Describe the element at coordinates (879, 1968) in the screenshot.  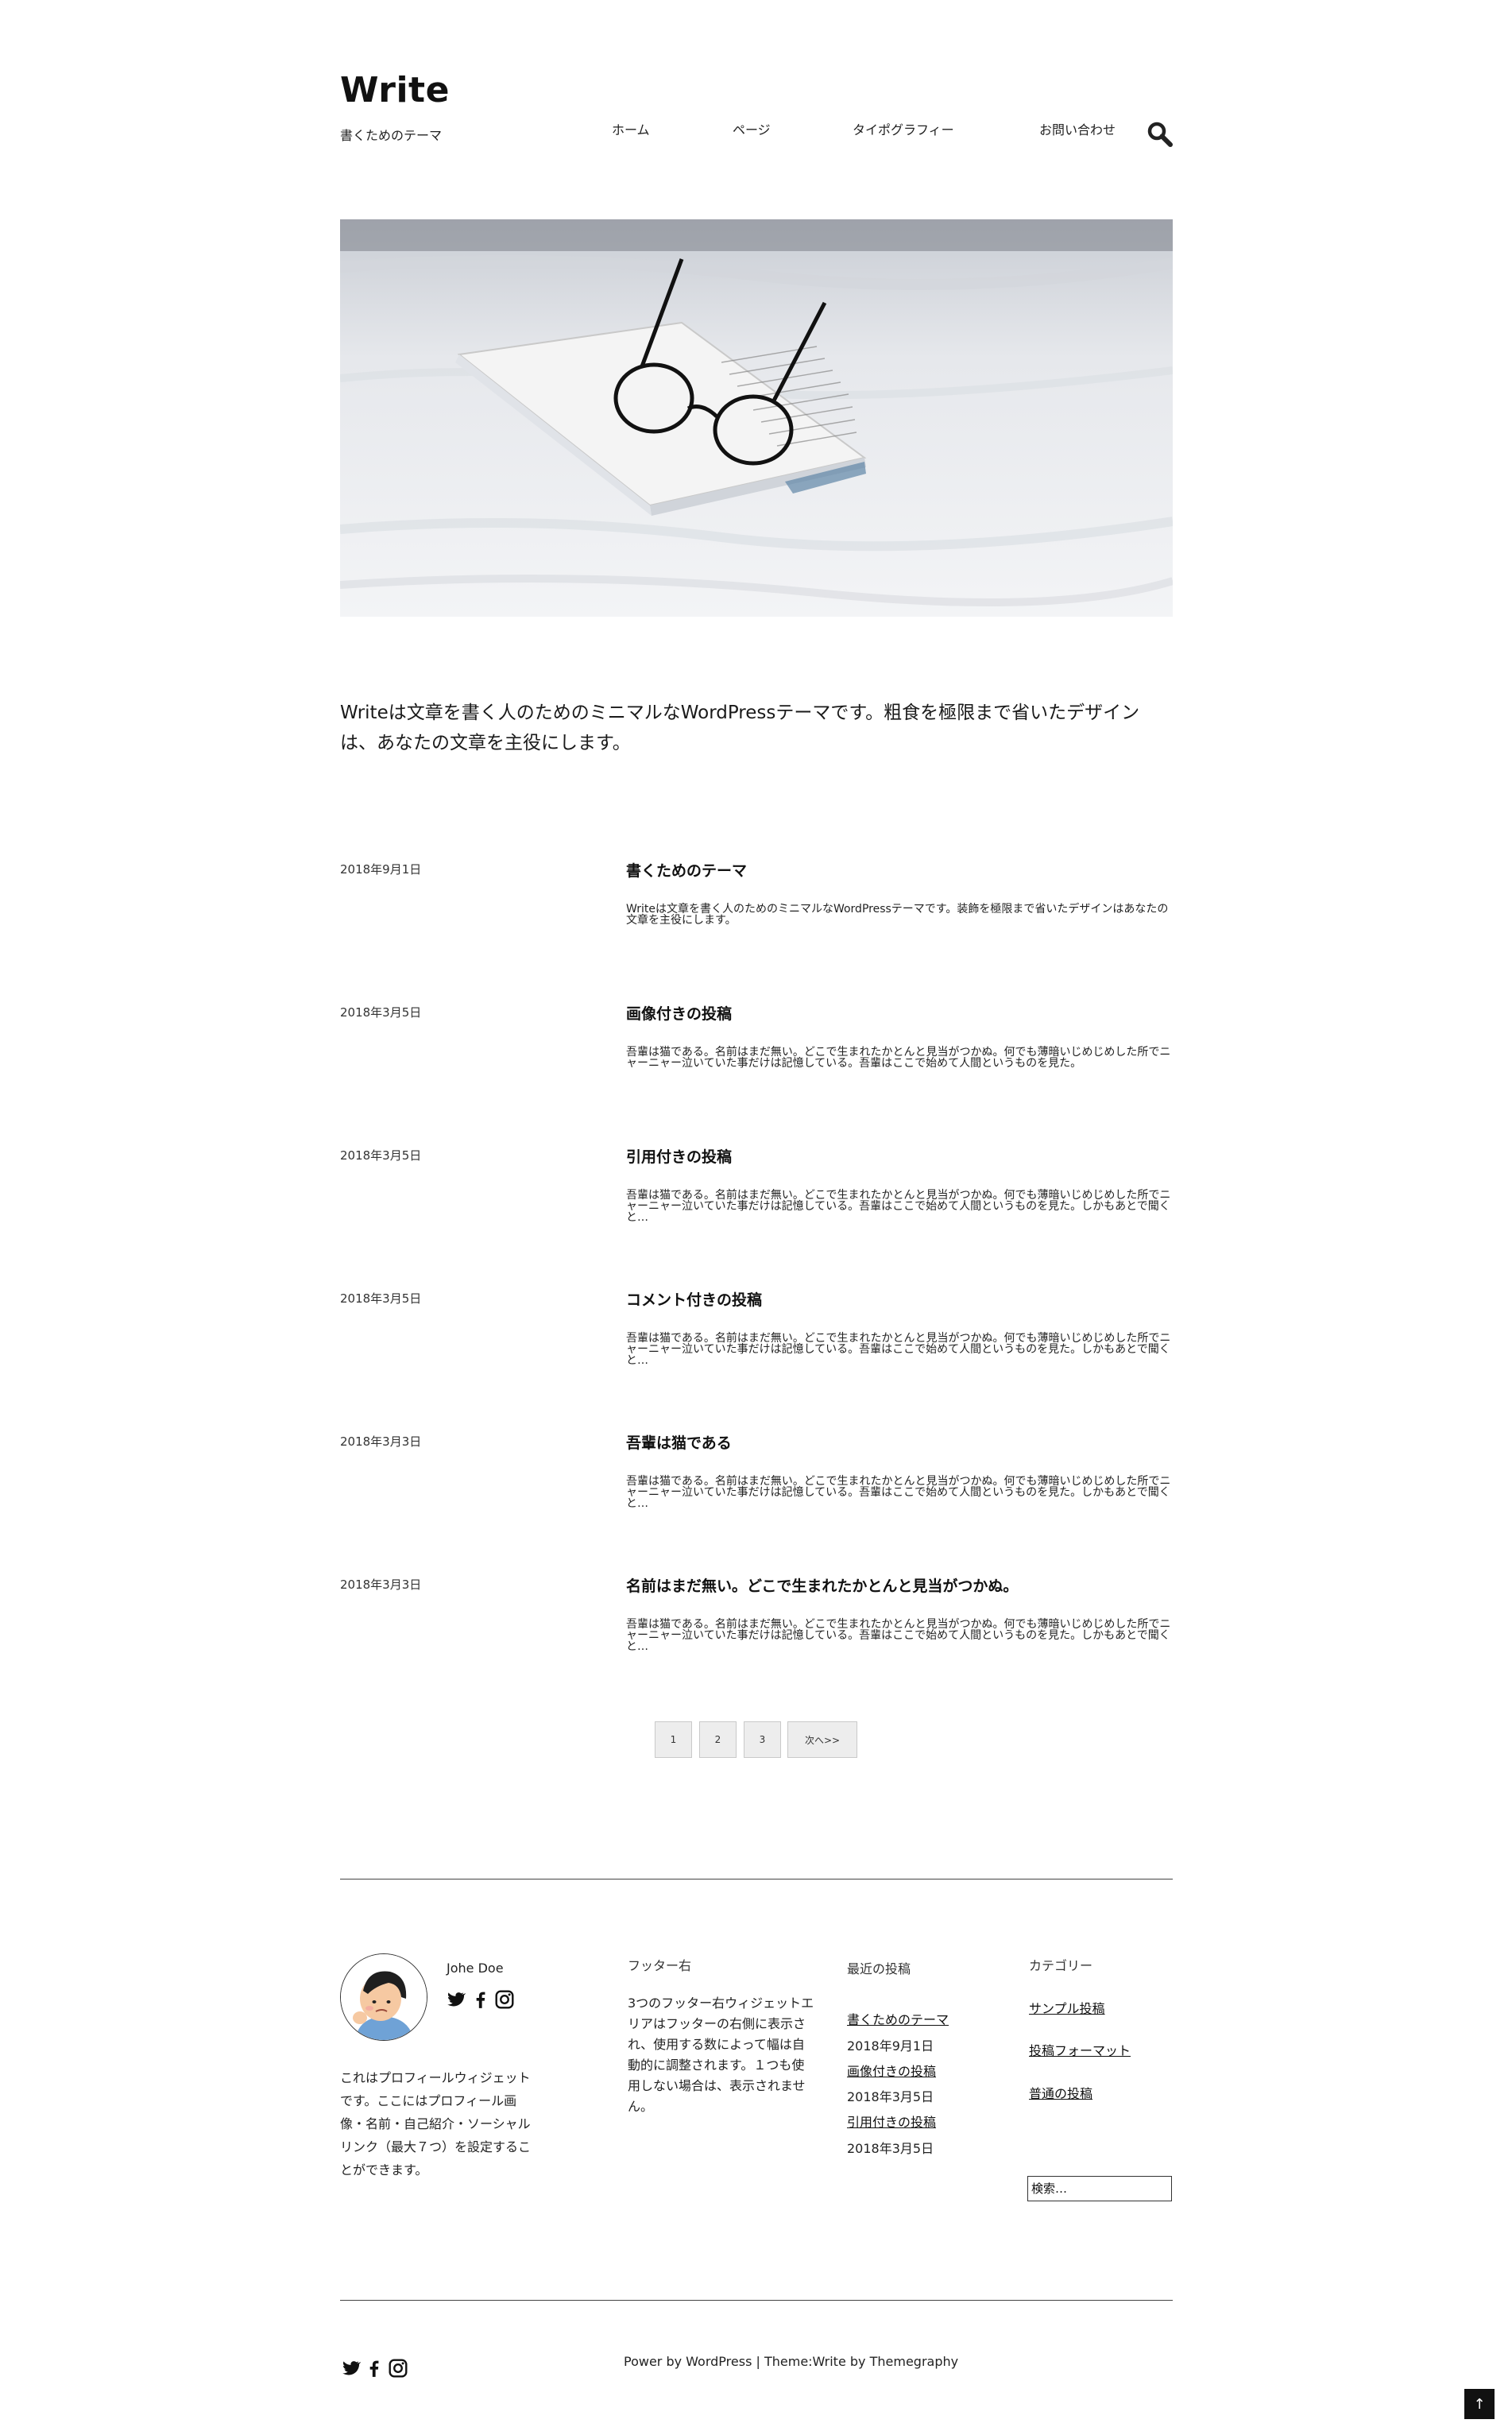
I see `recent-posts-title: 最近の投稿` at that location.